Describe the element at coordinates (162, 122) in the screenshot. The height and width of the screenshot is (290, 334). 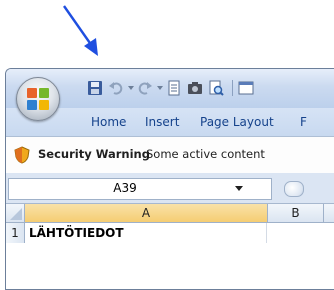
I see `tab-insert: Insert` at that location.